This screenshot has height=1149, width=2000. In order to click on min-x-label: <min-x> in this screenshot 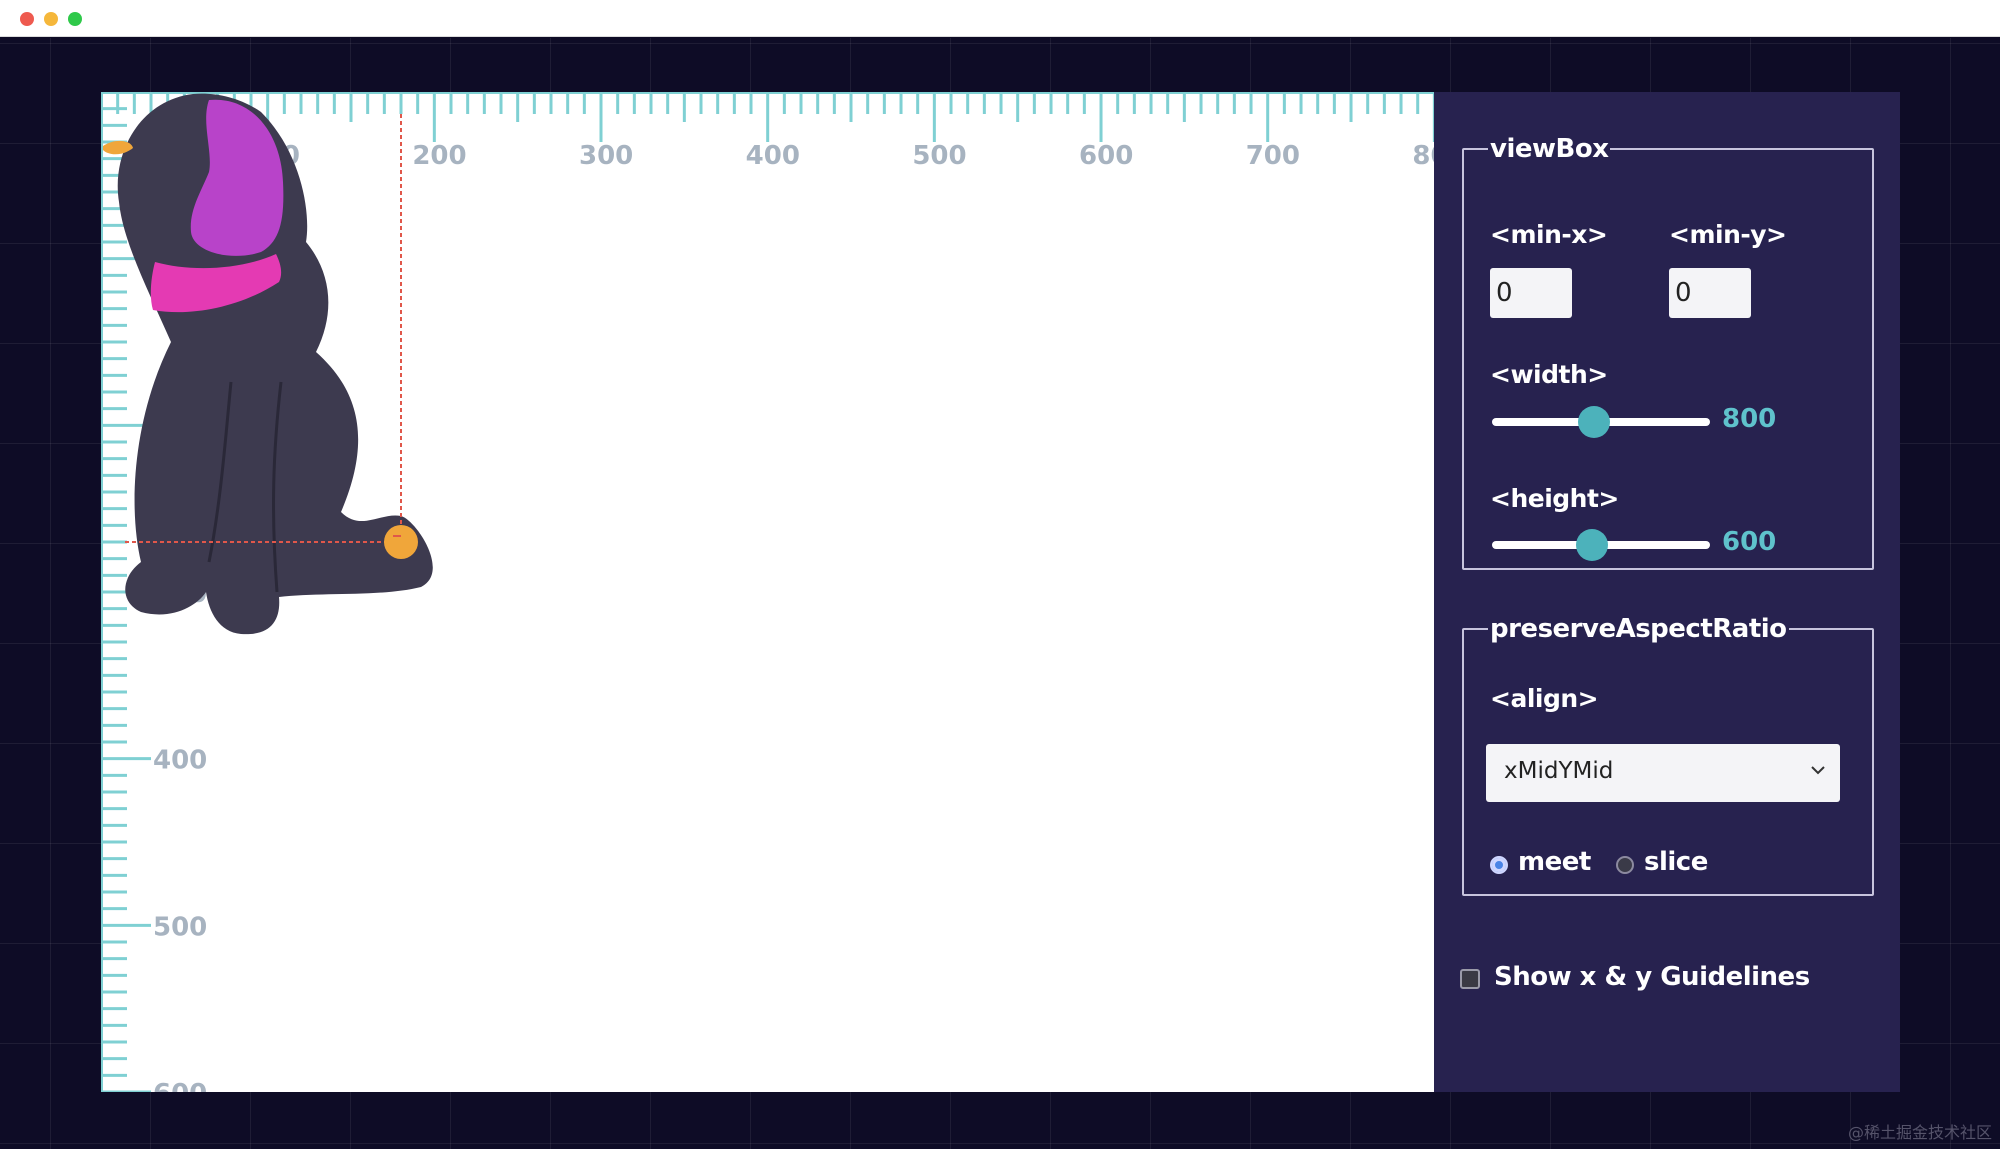, I will do `click(1549, 234)`.